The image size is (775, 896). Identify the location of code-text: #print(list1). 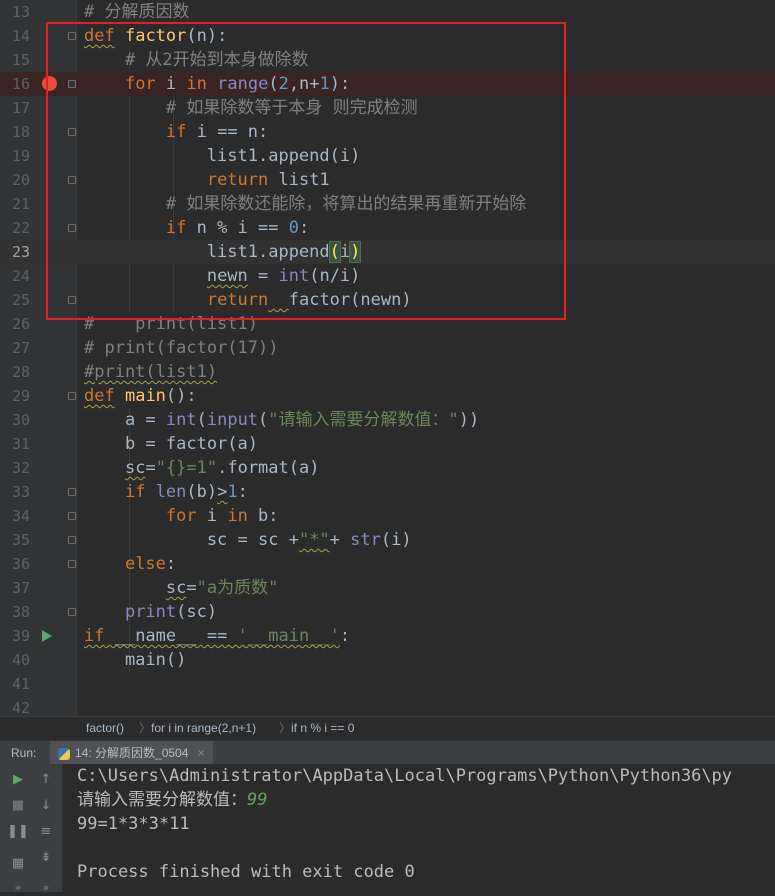
(150, 372).